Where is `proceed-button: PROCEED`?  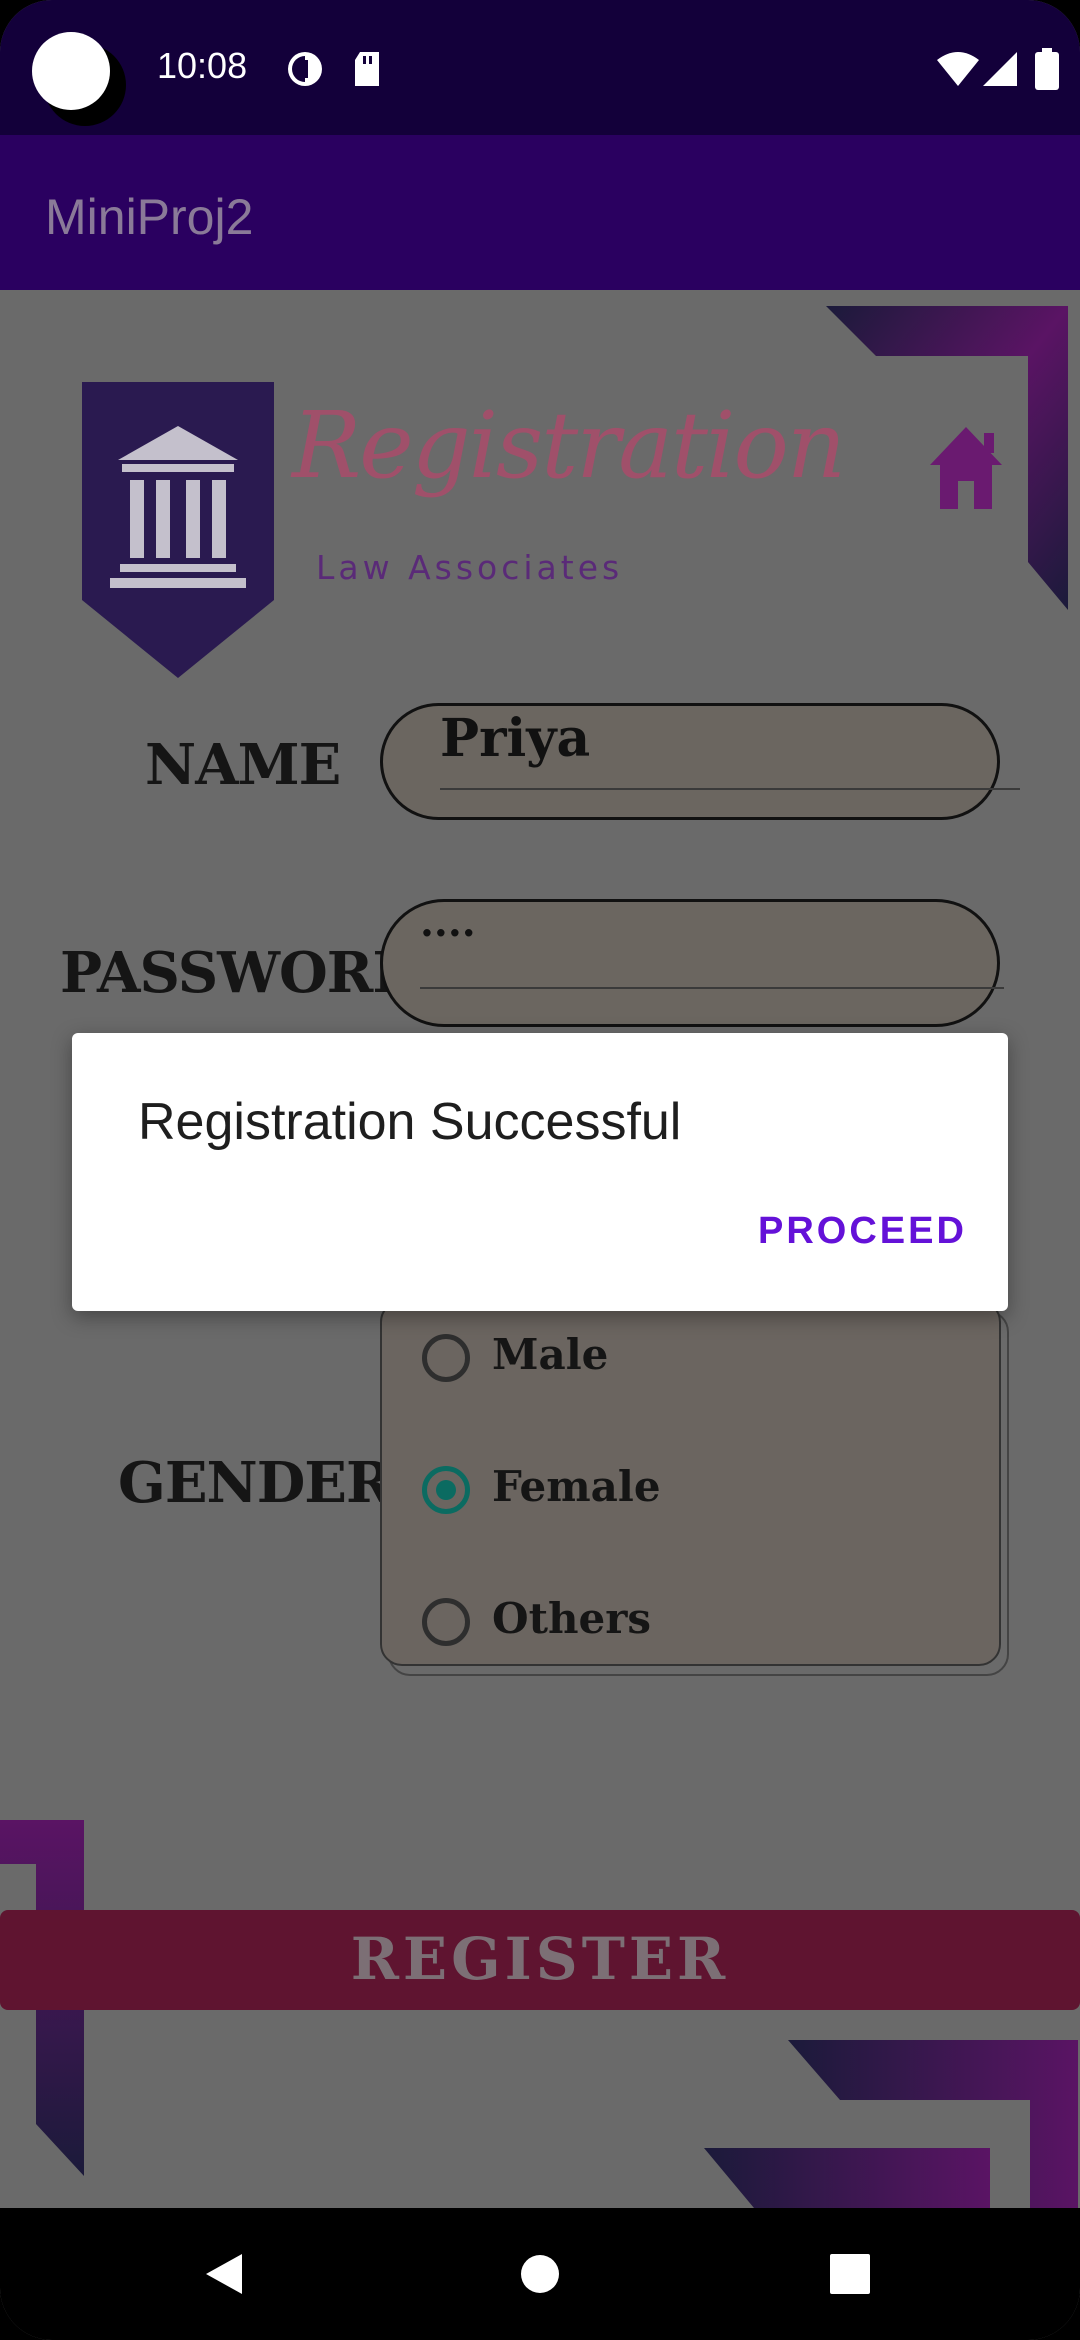 proceed-button: PROCEED is located at coordinates (862, 1231).